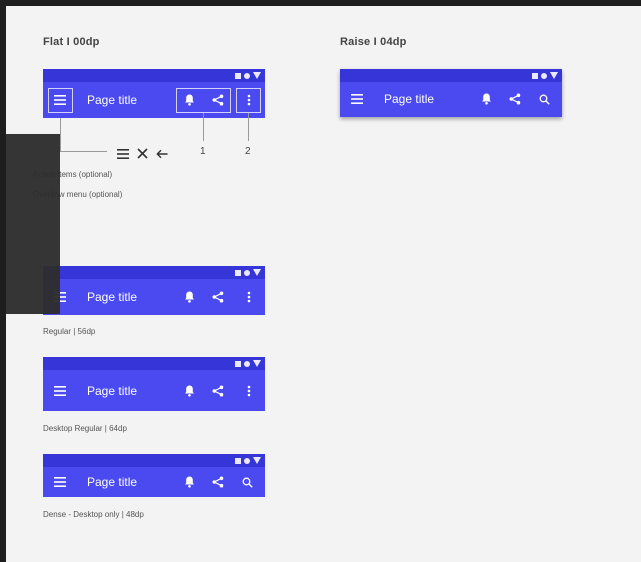 This screenshot has height=562, width=641. I want to click on dense-caption: Dense - Desktop only | 48dp, so click(93, 514).